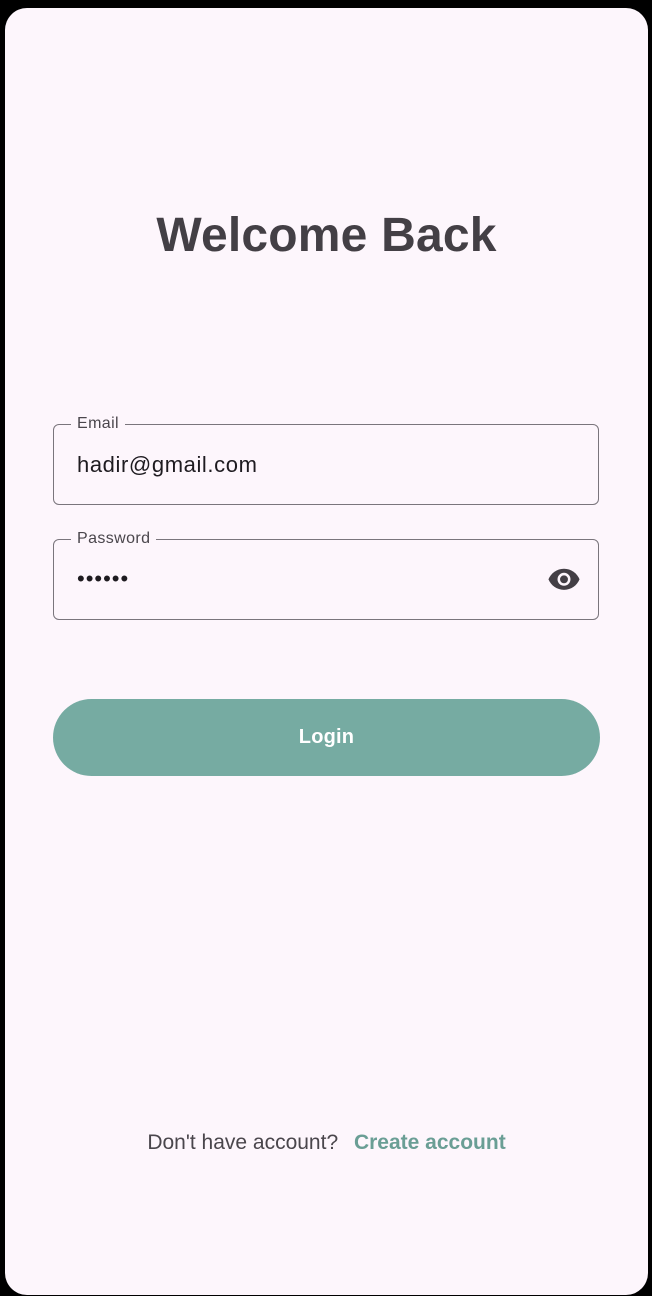 The image size is (652, 1296). Describe the element at coordinates (167, 465) in the screenshot. I see `email-input: hadir@gmail.com` at that location.